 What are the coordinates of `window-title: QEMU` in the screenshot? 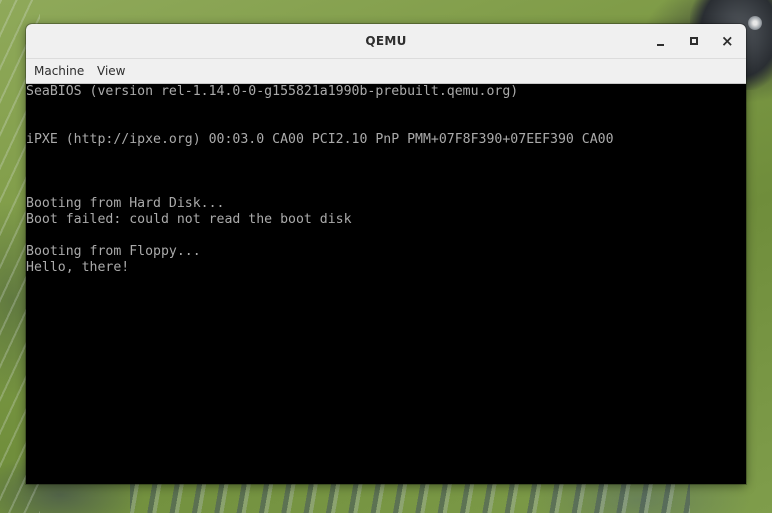 It's located at (386, 41).